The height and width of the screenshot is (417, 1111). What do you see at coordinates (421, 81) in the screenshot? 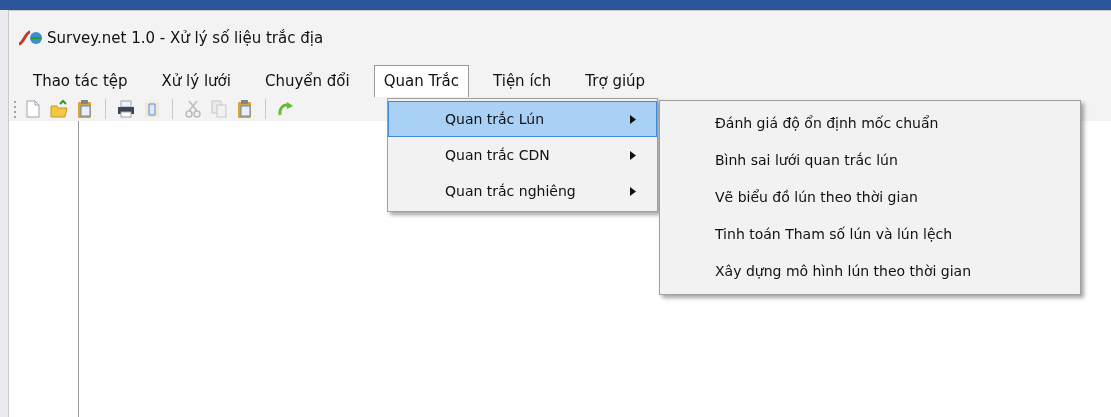
I see `menu-item: Quan Trắc` at bounding box center [421, 81].